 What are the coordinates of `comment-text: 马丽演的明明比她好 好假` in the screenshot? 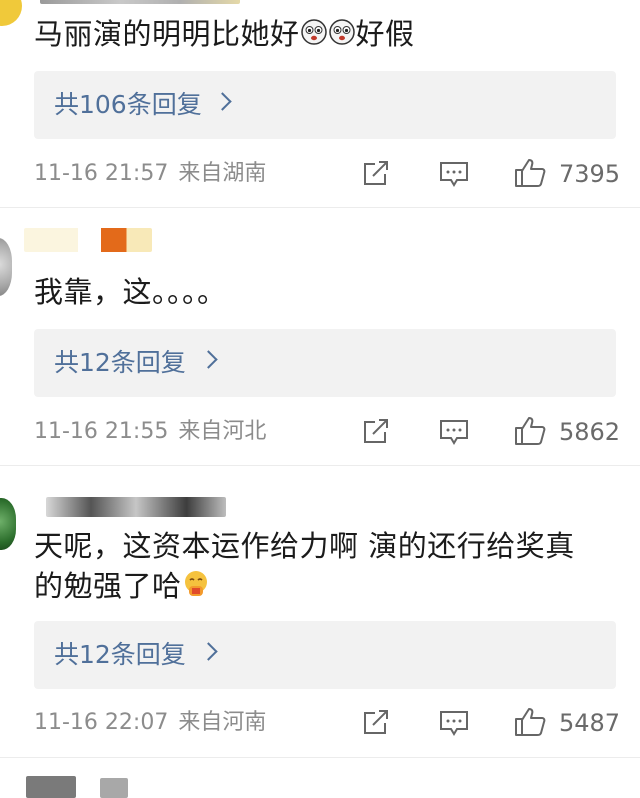 It's located at (224, 35).